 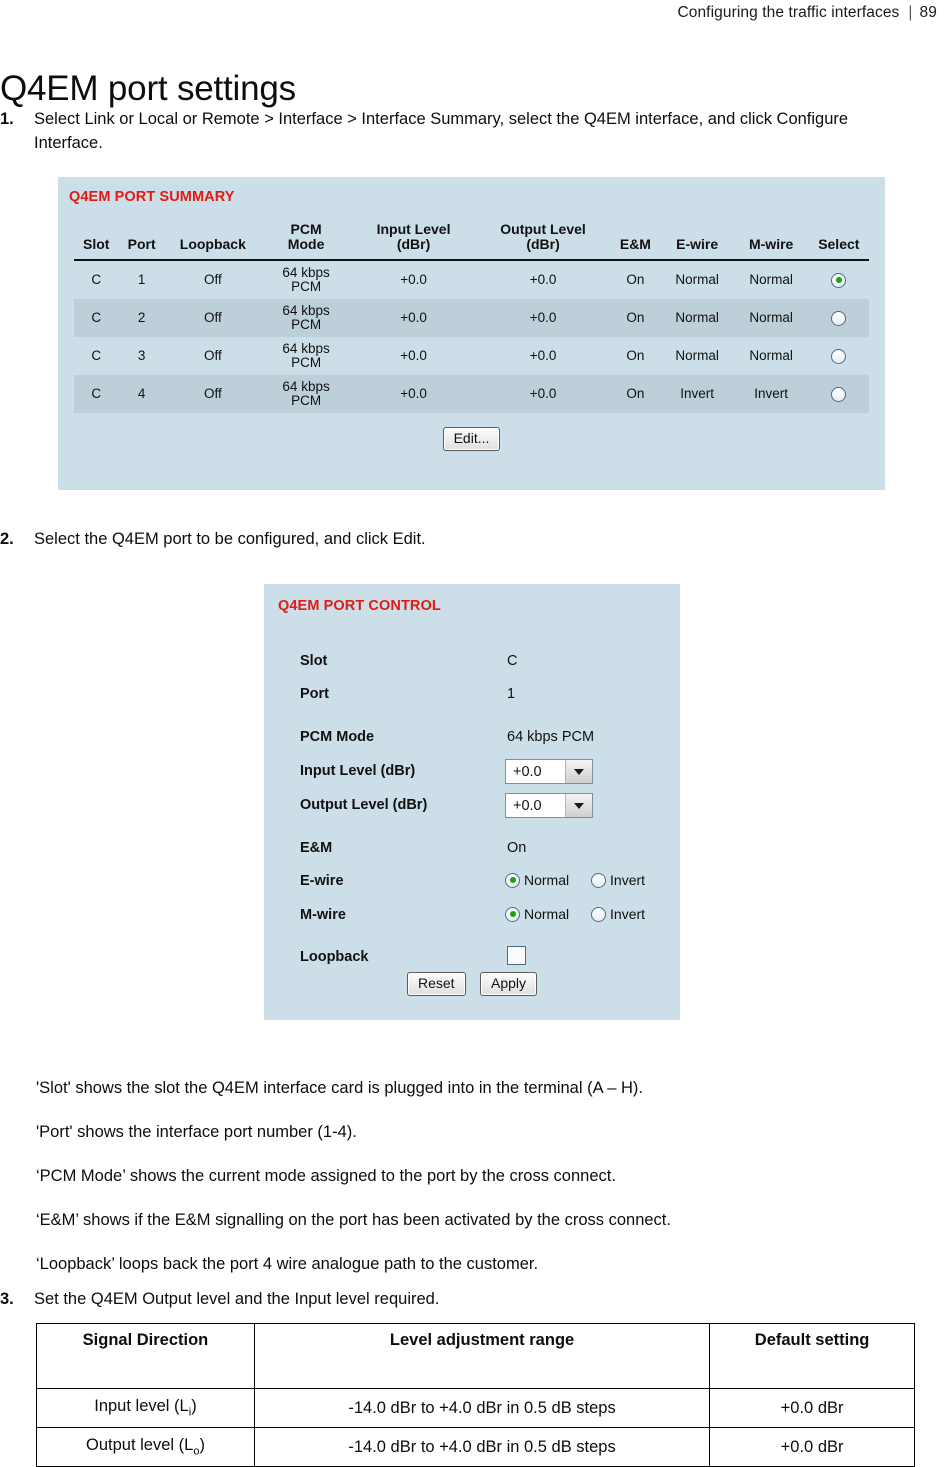 I want to click on e-wire-invert-radio, so click(x=599, y=880).